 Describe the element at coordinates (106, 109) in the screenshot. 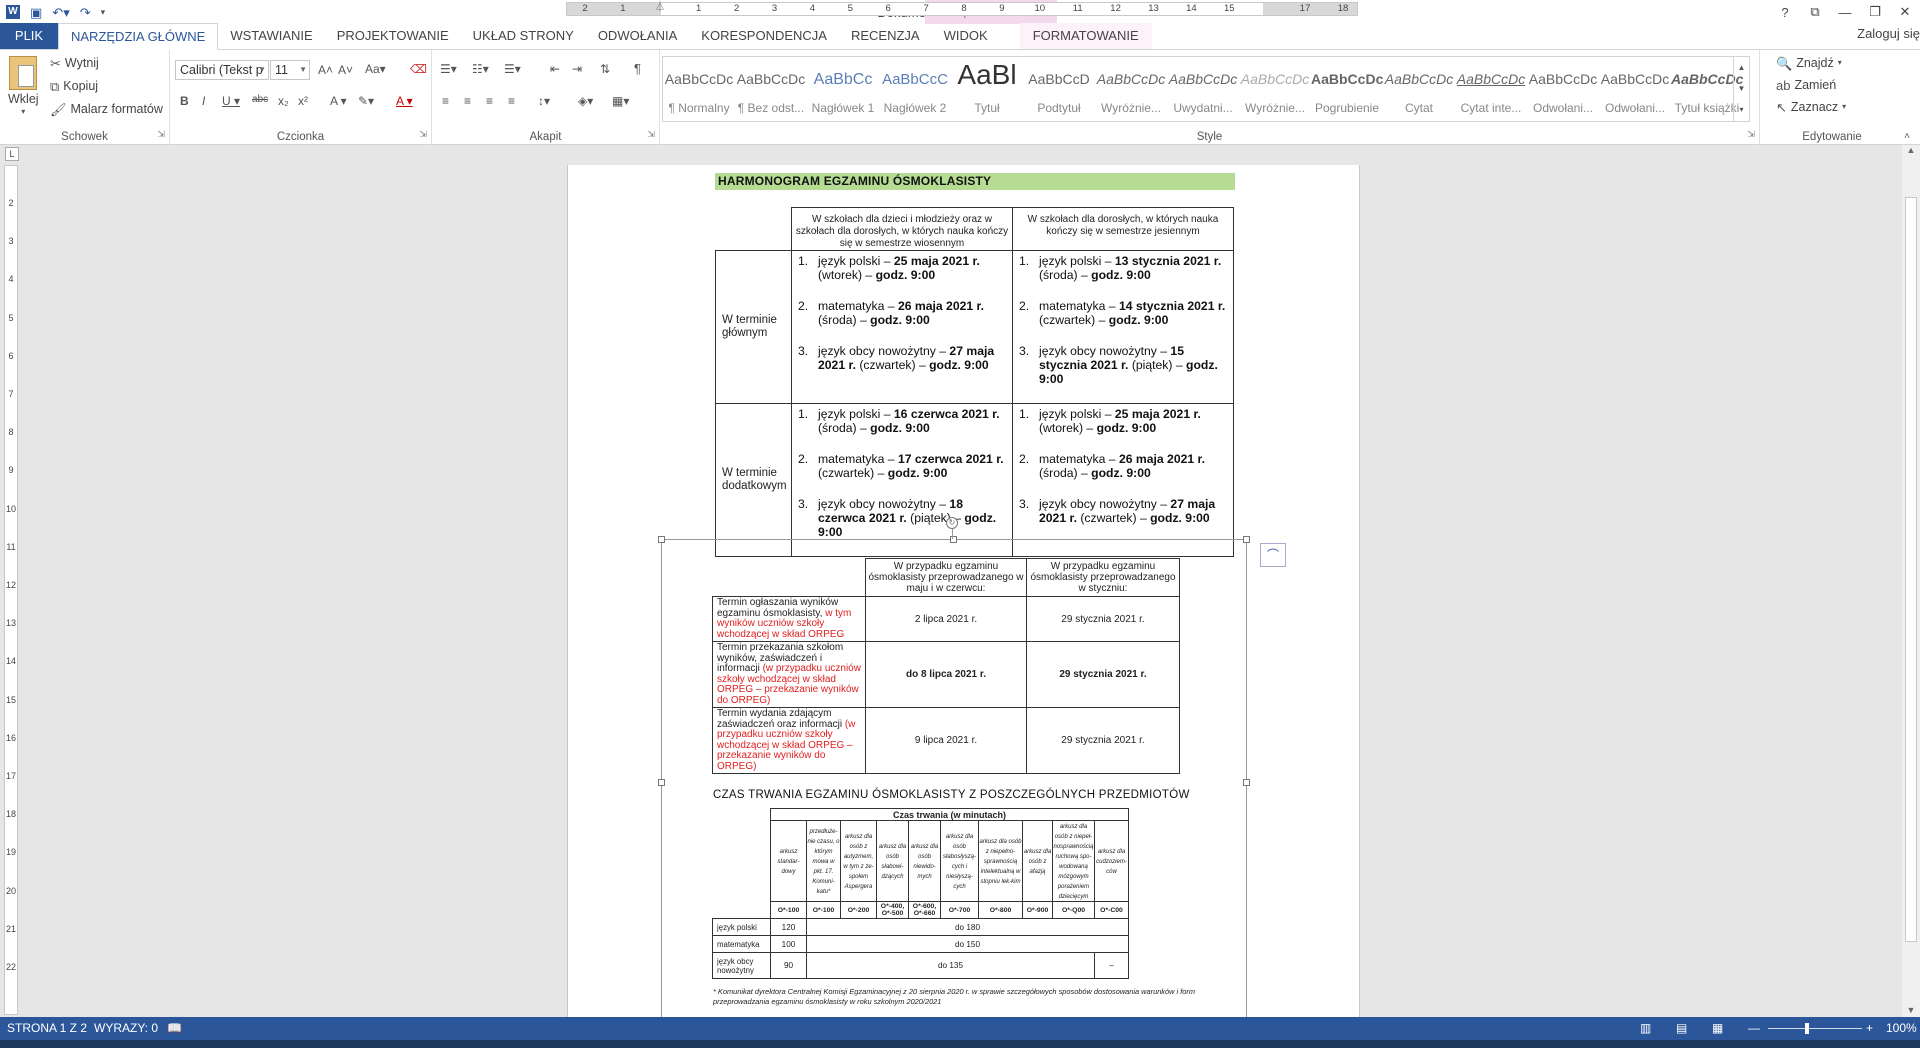

I see `format-painter-button: 🖌 Malarz formatów` at that location.